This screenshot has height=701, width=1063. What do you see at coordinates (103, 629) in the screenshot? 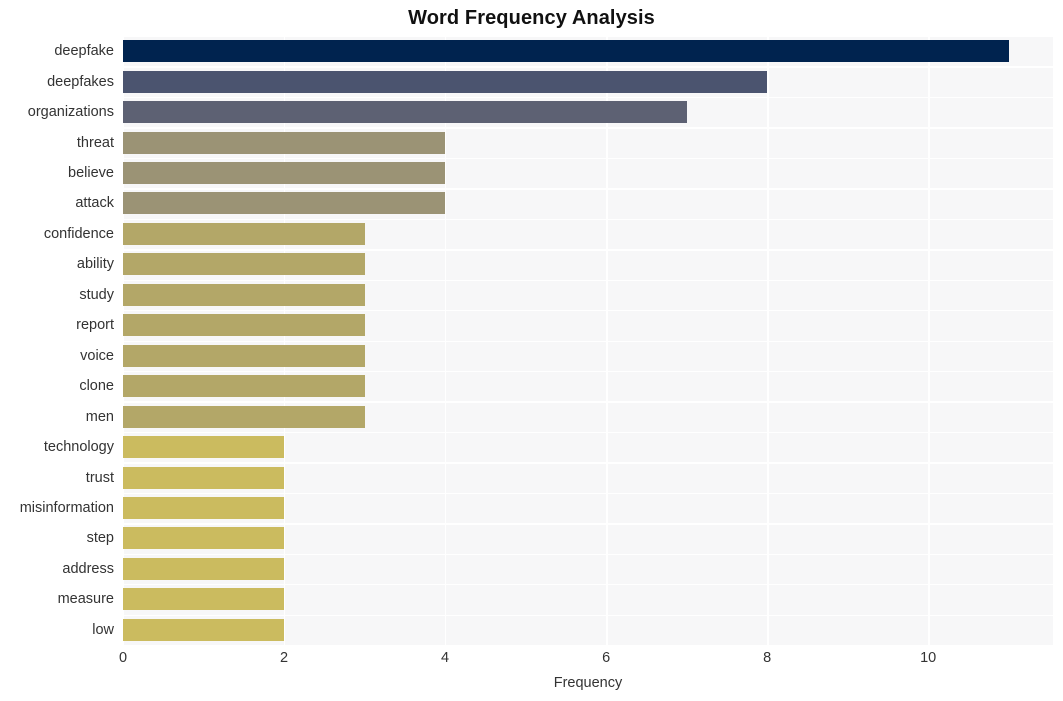
I see `y-axis-tick-label: low` at bounding box center [103, 629].